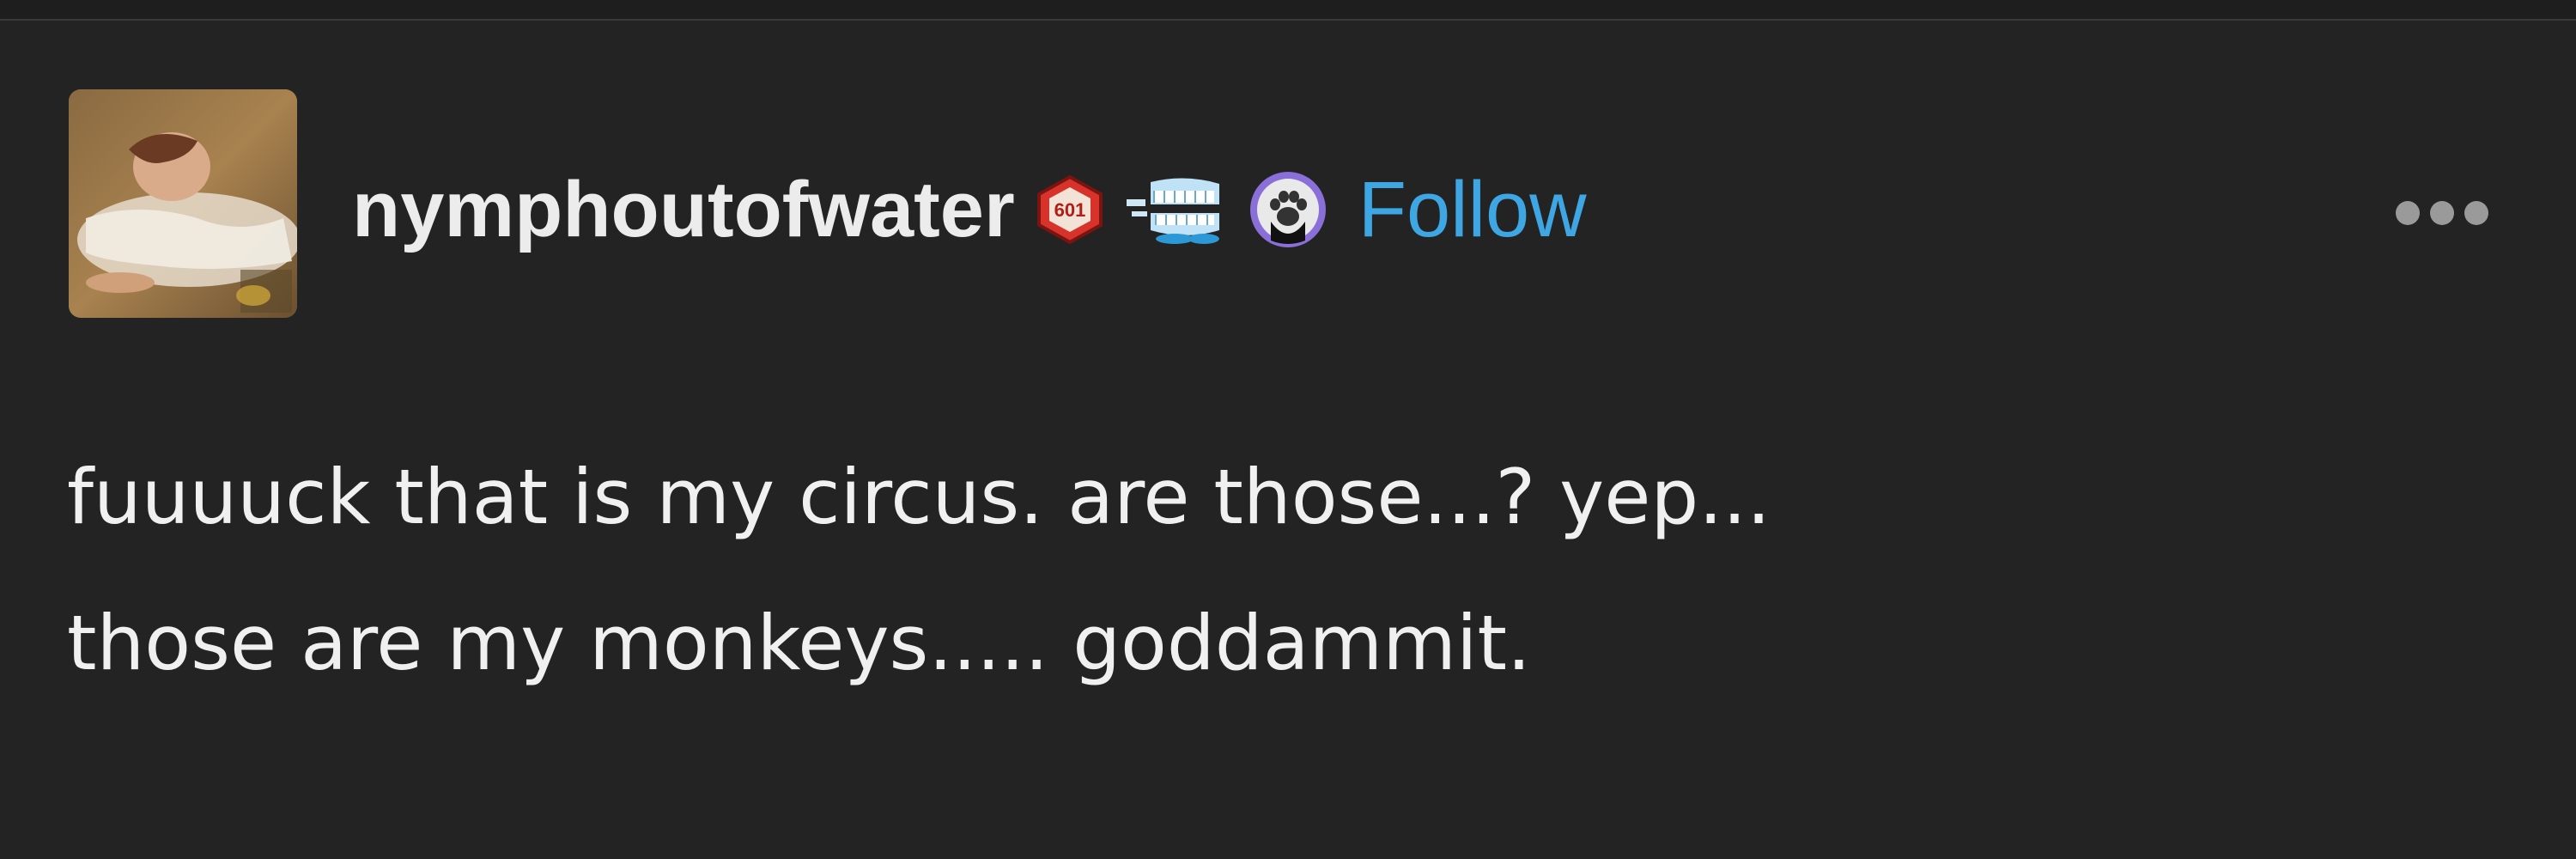 The width and height of the screenshot is (2576, 859). I want to click on top-divider, so click(1288, 10).